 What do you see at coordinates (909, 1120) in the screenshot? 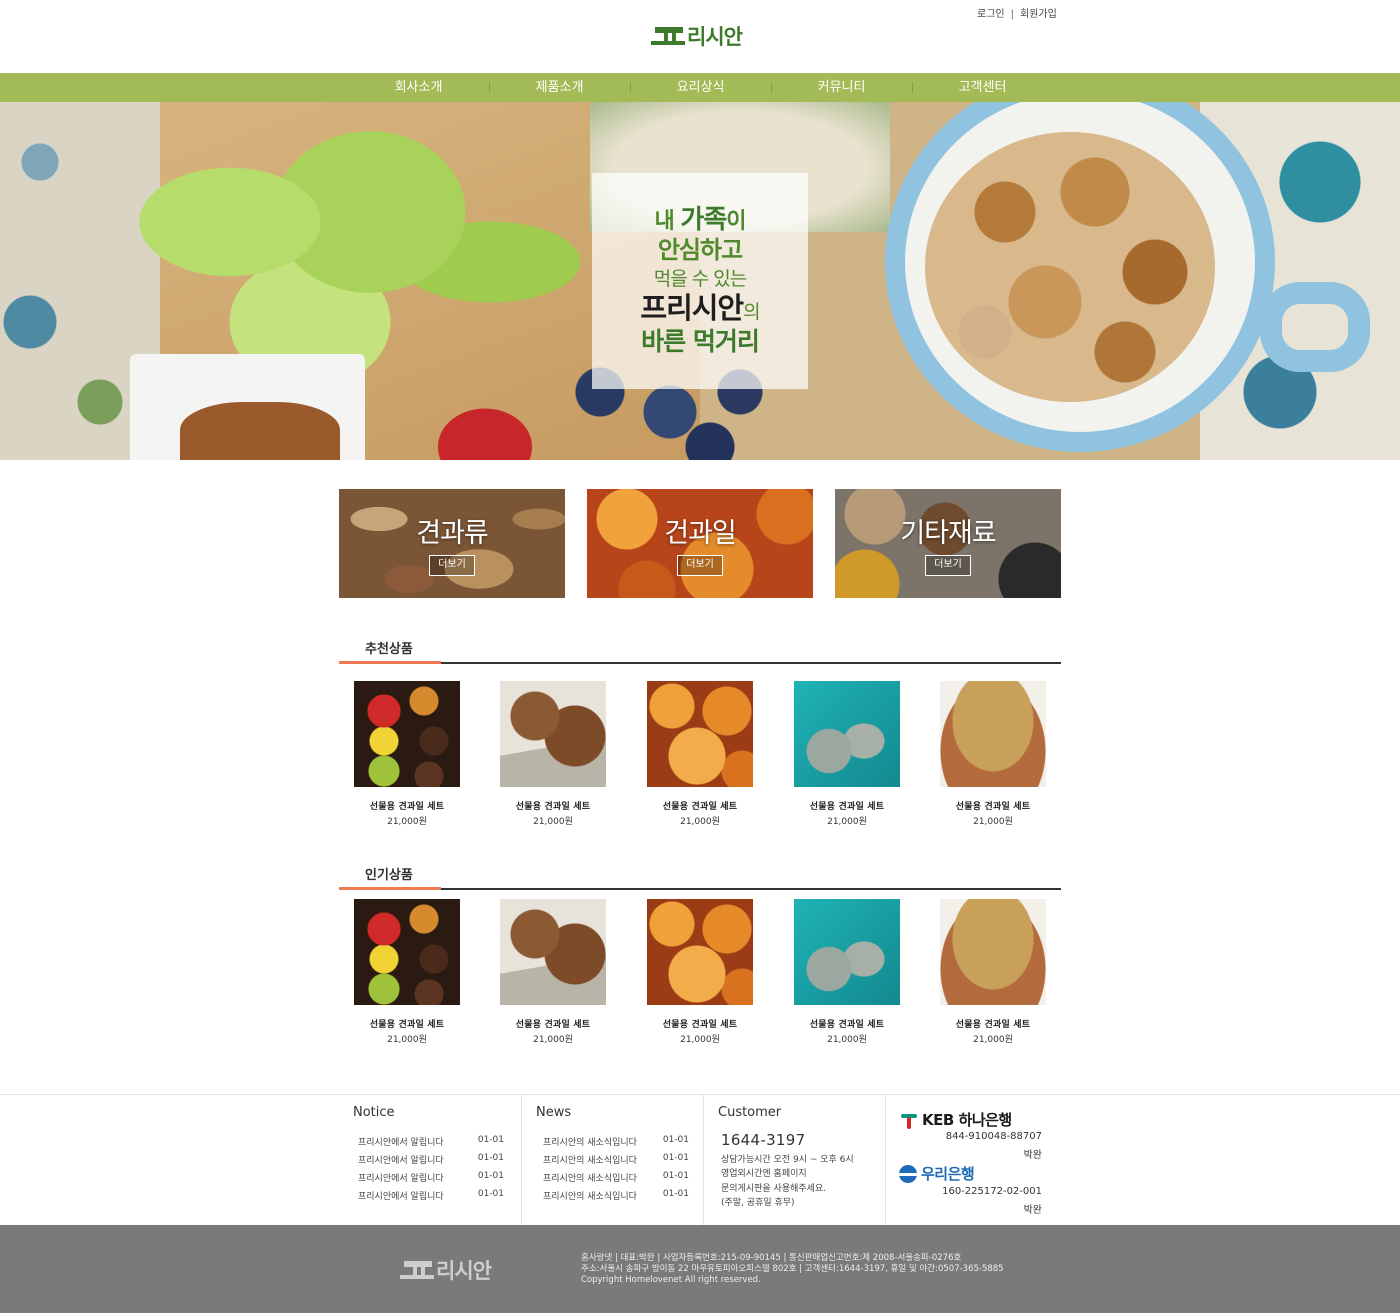
I see `keb-hana-icon` at bounding box center [909, 1120].